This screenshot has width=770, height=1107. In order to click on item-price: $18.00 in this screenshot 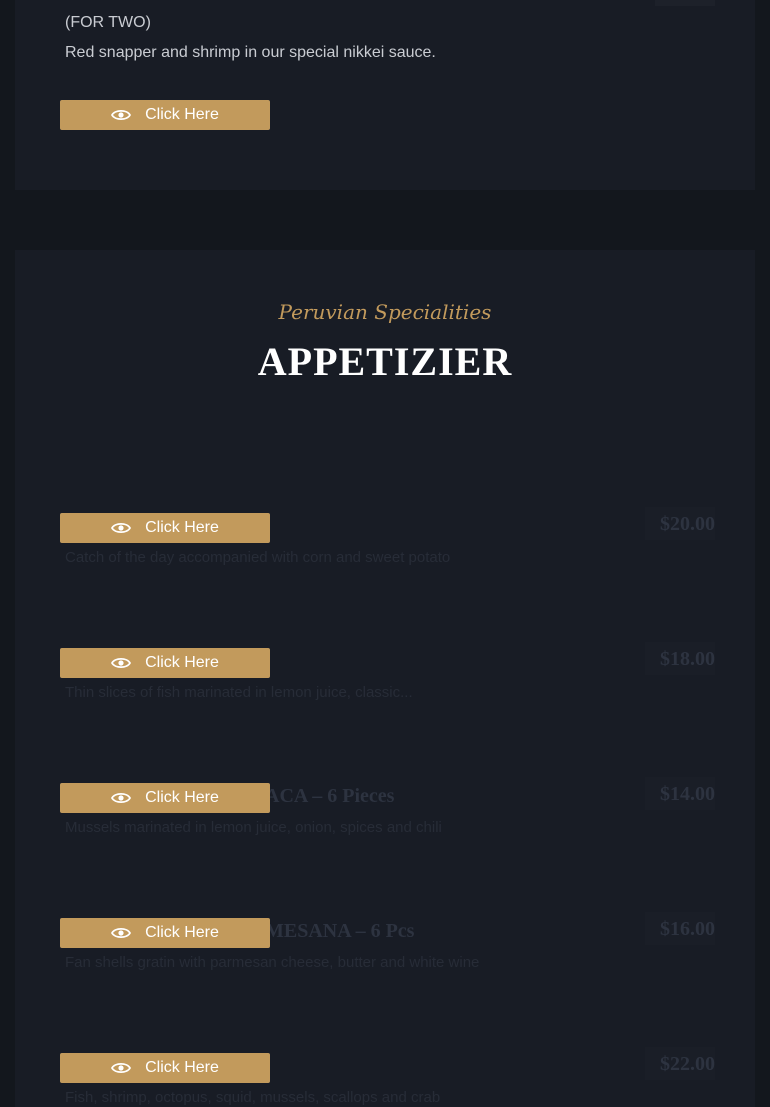, I will do `click(680, 658)`.